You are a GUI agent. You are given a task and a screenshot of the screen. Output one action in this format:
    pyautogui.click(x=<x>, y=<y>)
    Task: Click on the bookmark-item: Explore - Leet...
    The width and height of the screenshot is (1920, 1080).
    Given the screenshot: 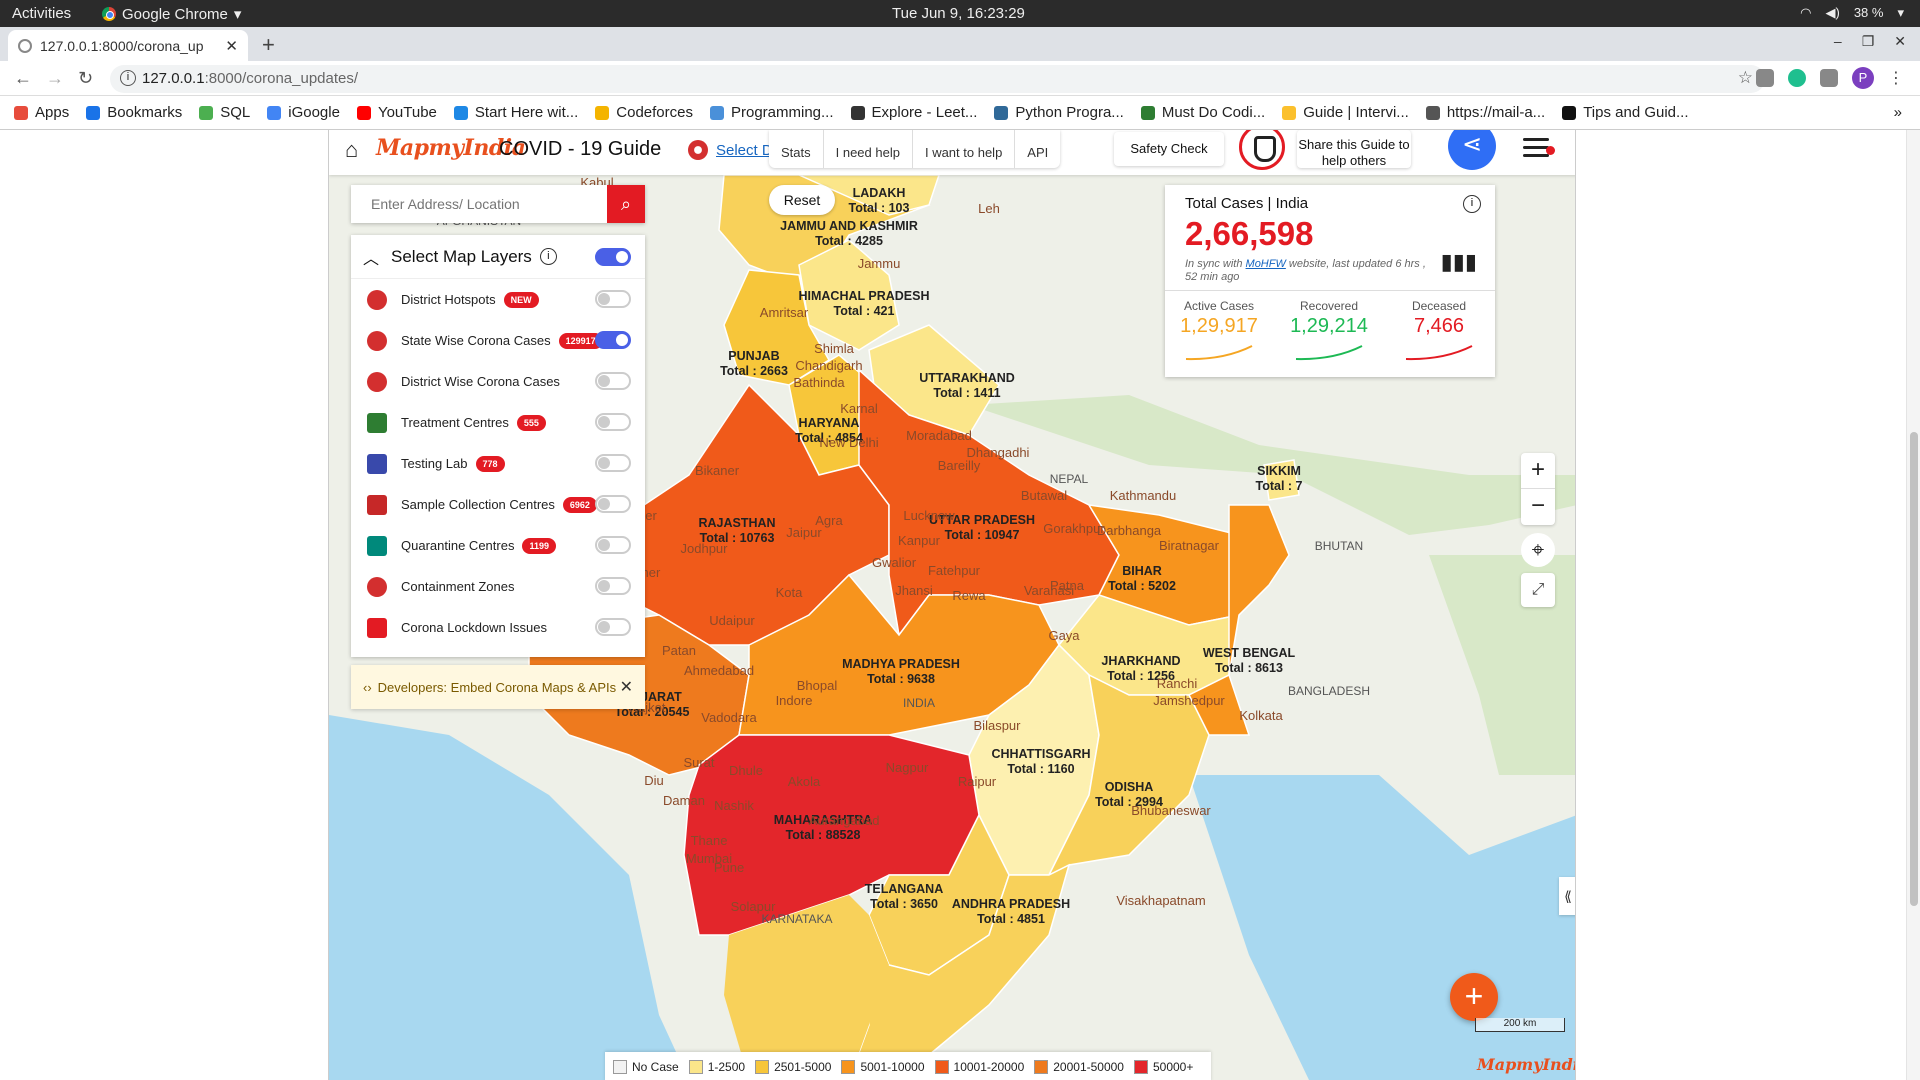 What is the action you would take?
    pyautogui.click(x=913, y=112)
    